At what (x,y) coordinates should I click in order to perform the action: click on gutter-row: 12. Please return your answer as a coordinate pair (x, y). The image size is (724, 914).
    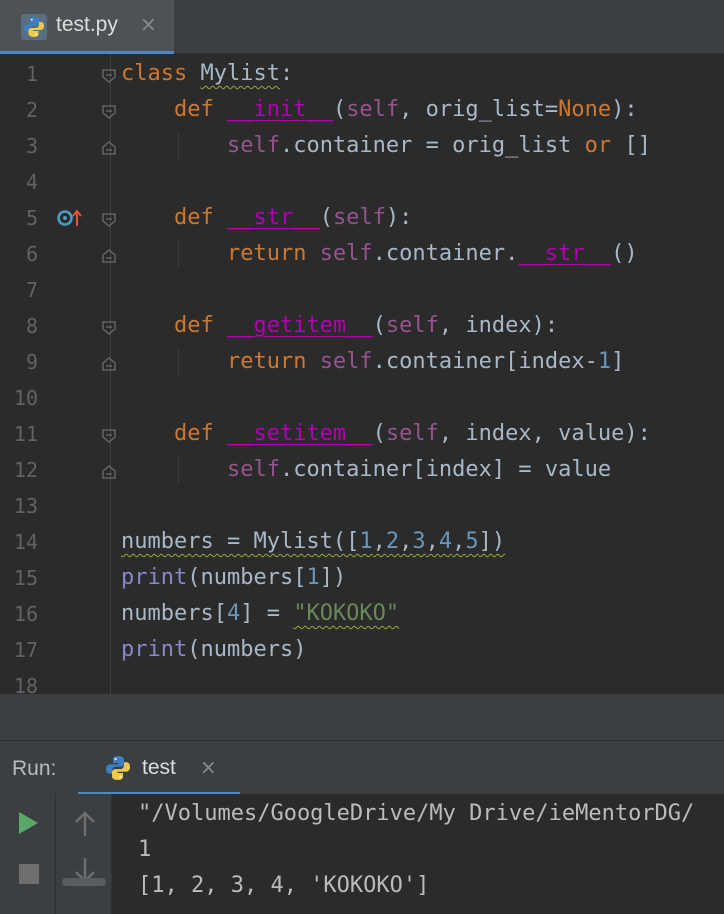
    Looking at the image, I should click on (58, 470).